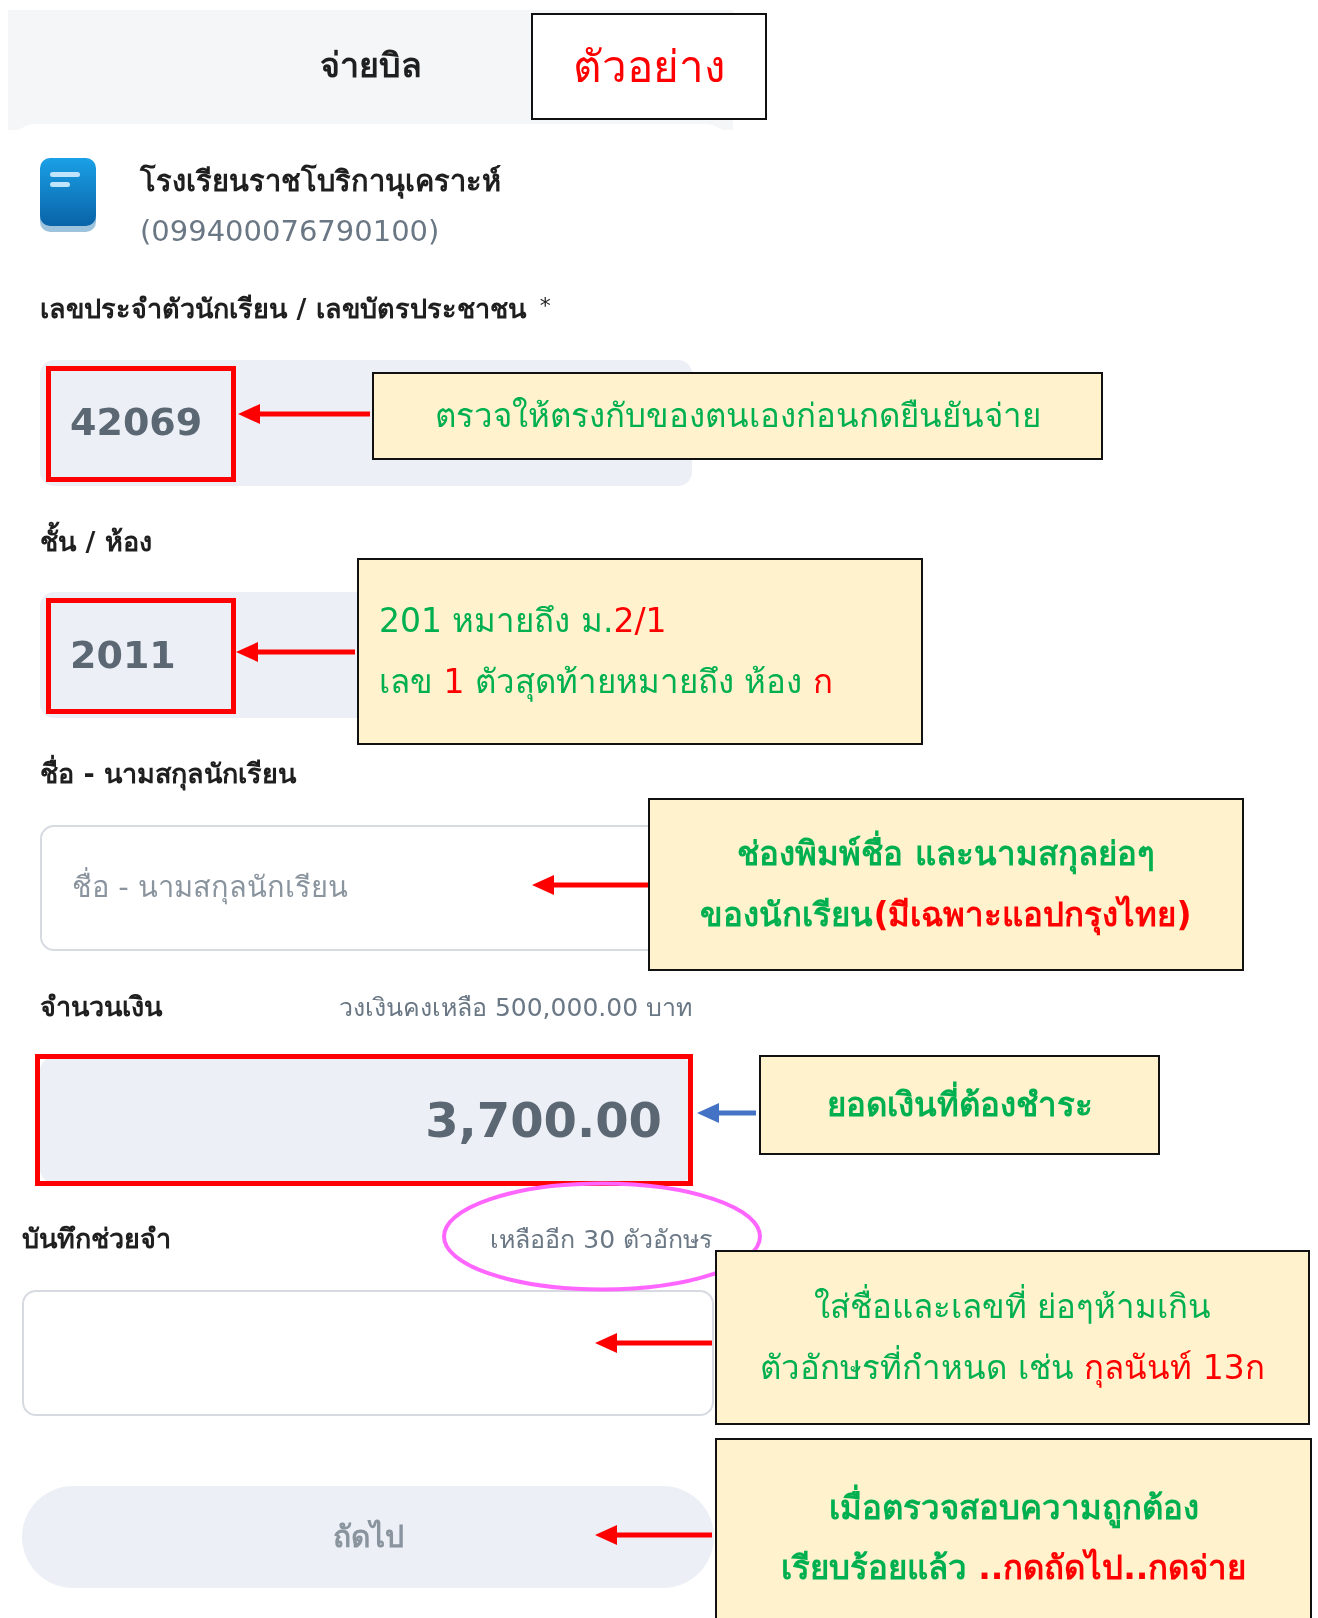 Image resolution: width=1318 pixels, height=1618 pixels. Describe the element at coordinates (1013, 1568) in the screenshot. I see `note-text: เรียบร้อยแล้ว ..กดถัดไป..กดจ่าย` at that location.